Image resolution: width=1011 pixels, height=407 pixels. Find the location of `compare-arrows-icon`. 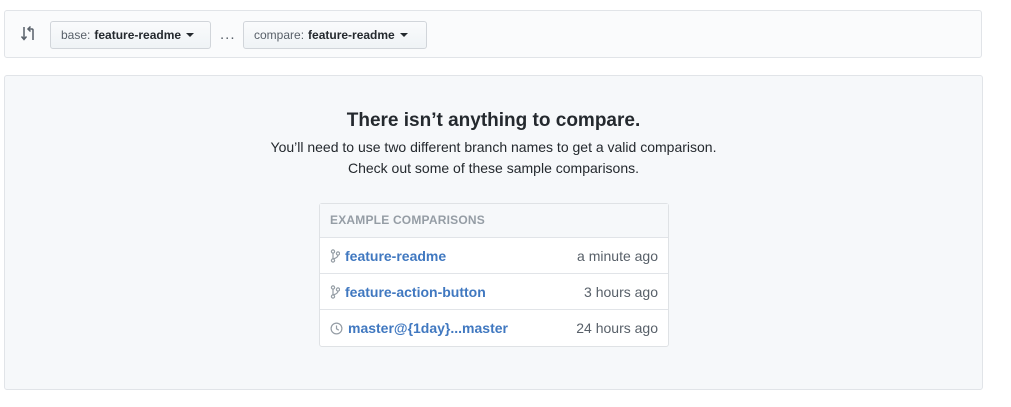

compare-arrows-icon is located at coordinates (28, 34).